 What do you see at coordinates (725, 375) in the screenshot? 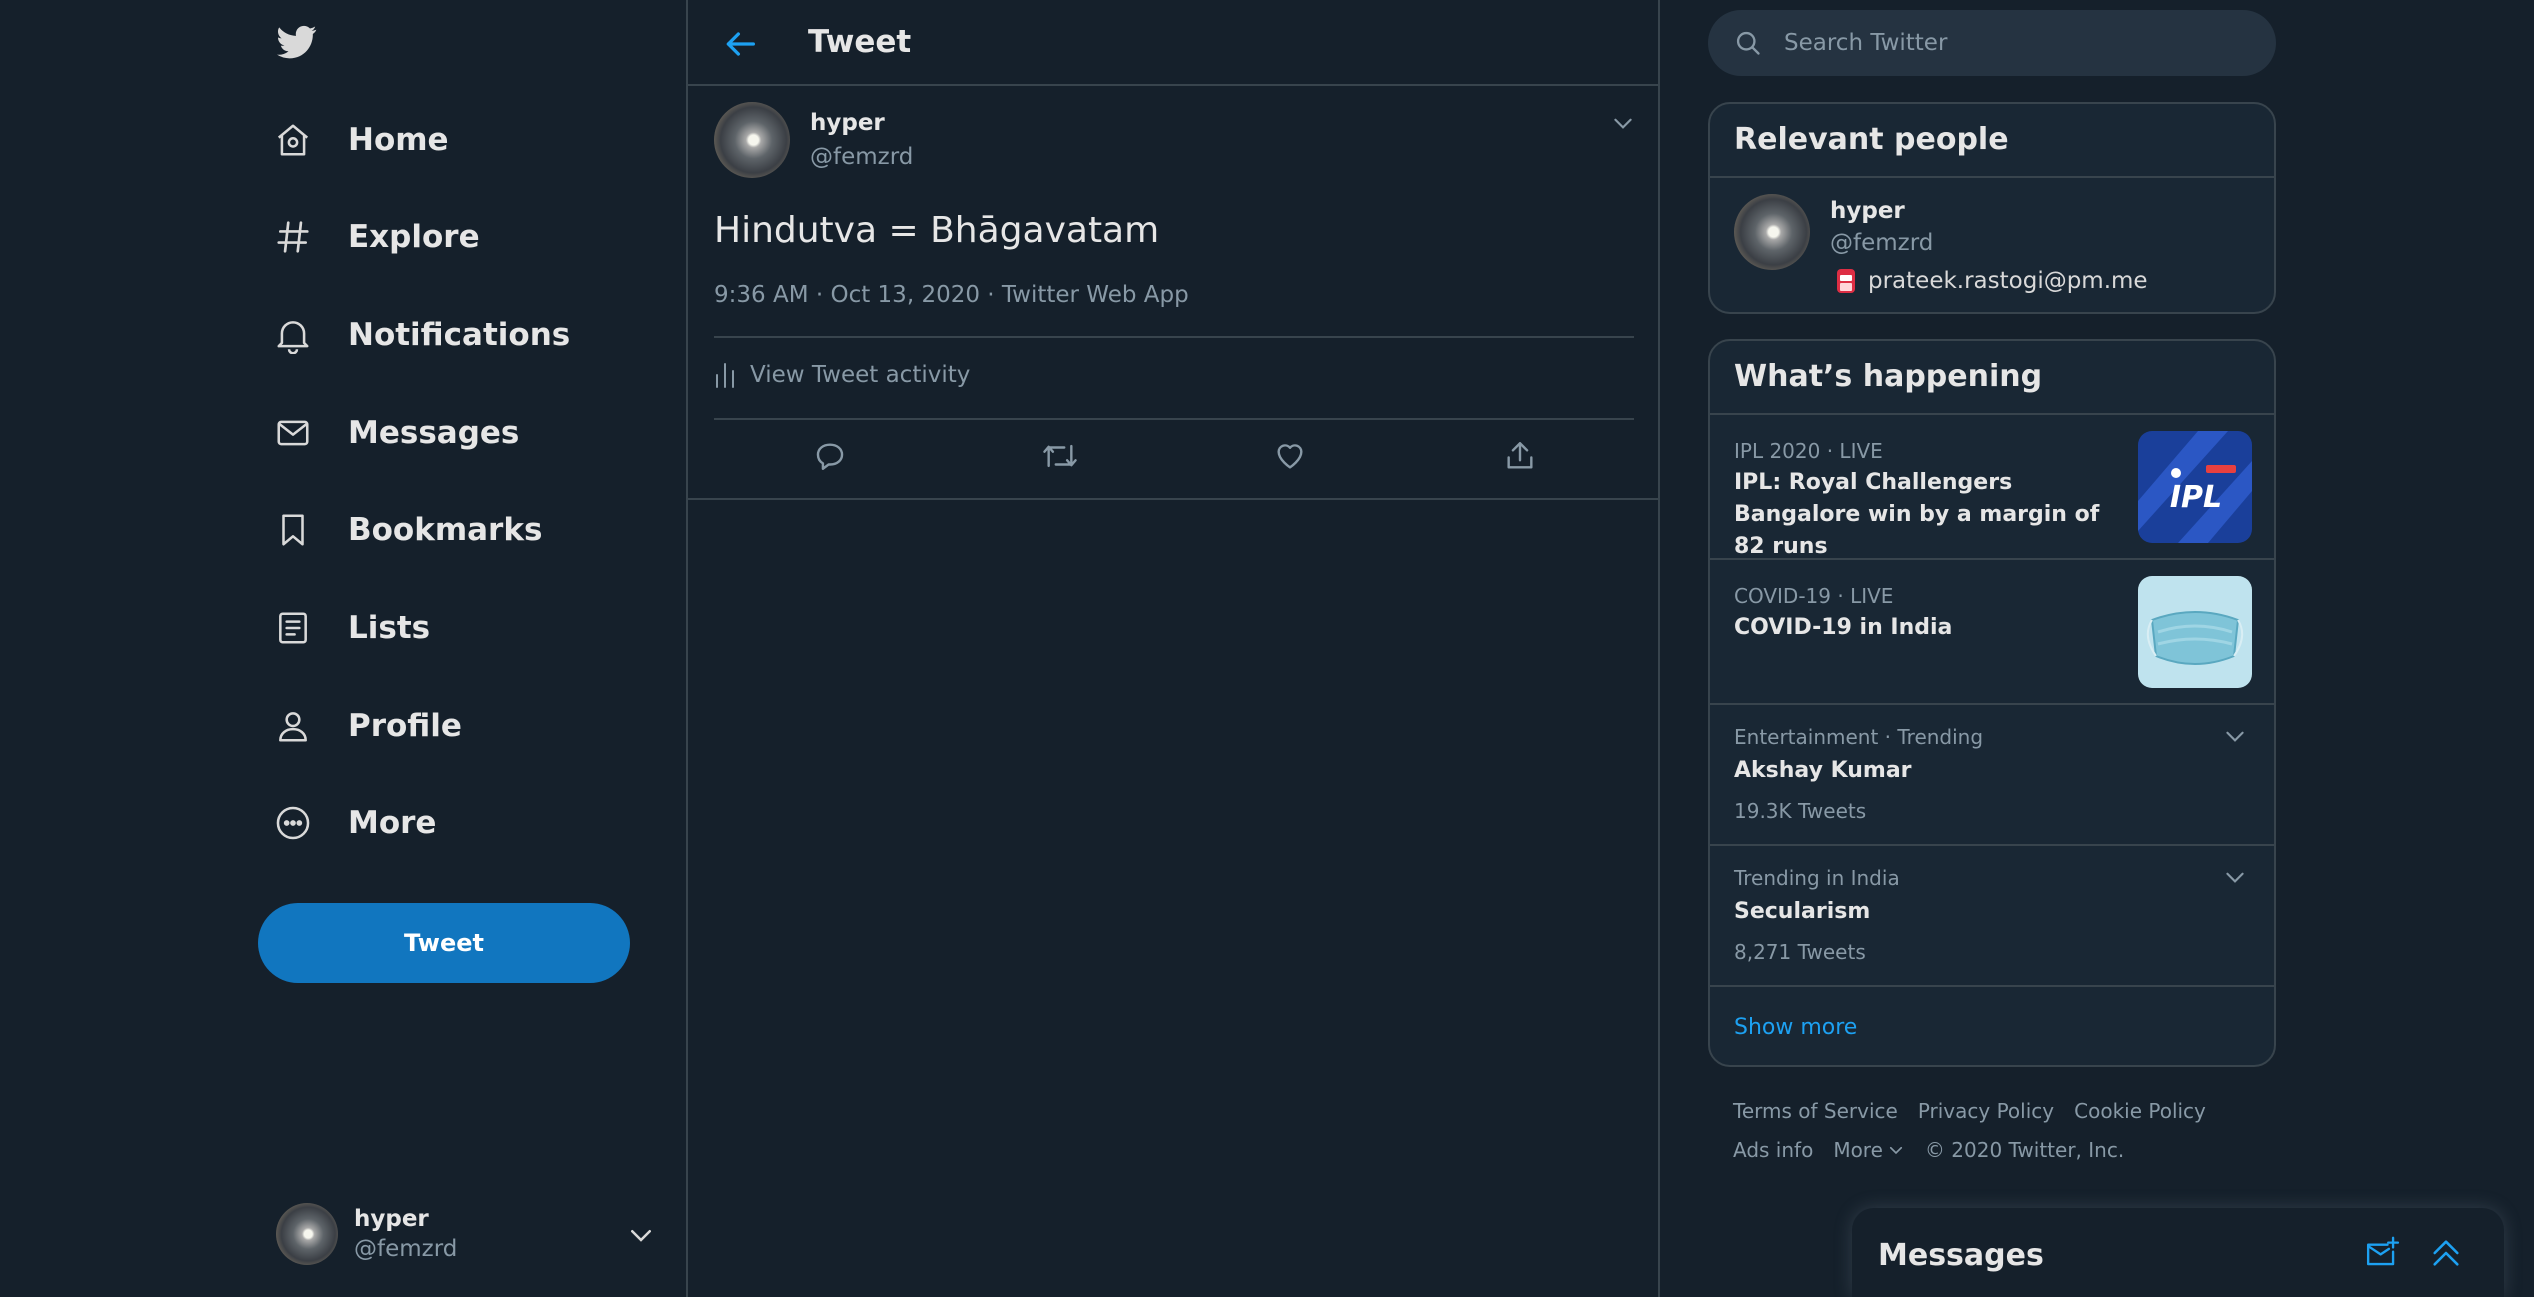
I see `bar-chart-icon` at bounding box center [725, 375].